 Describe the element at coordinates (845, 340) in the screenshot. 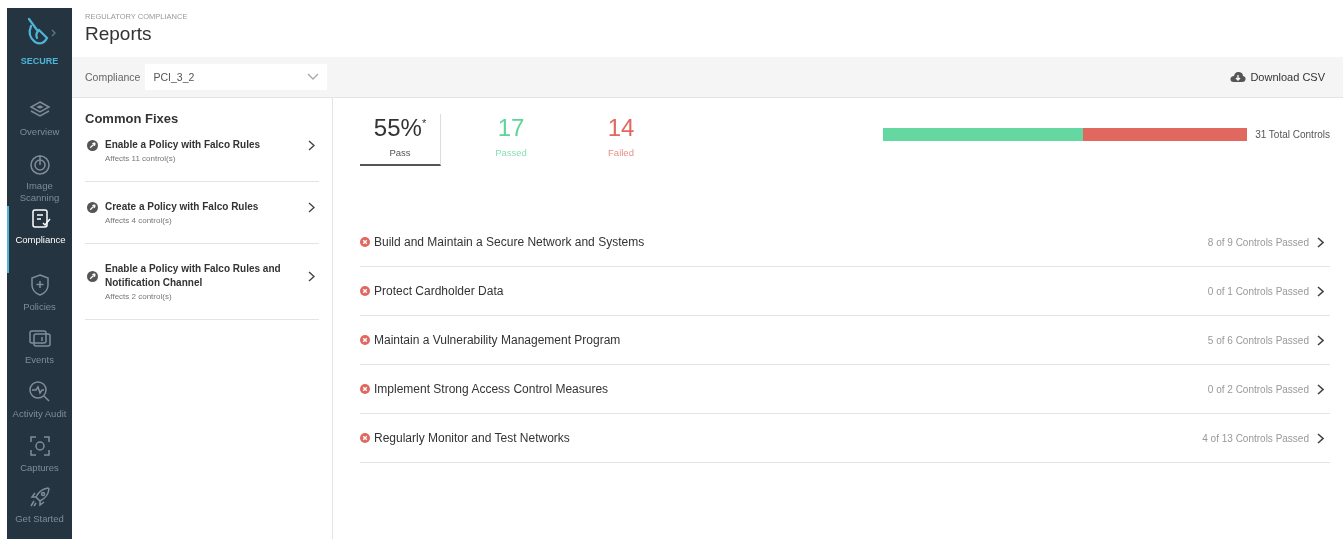

I see `requirement-row: Maintain a Vulnerability Management Program 5 of 6 Controls Passed` at that location.